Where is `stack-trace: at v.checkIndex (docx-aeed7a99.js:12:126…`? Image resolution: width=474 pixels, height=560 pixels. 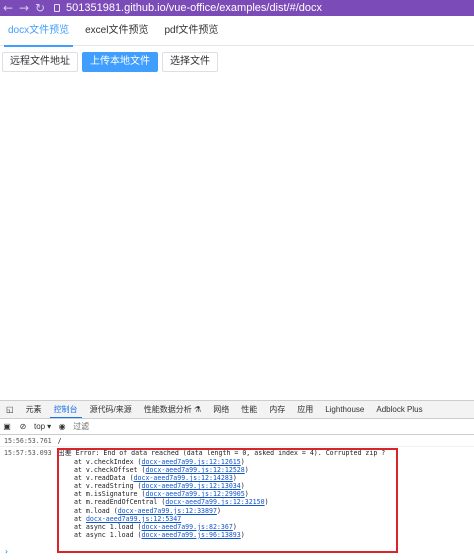
stack-trace: at v.checkIndex (docx-aeed7a99.js:12:126… is located at coordinates (239, 498).